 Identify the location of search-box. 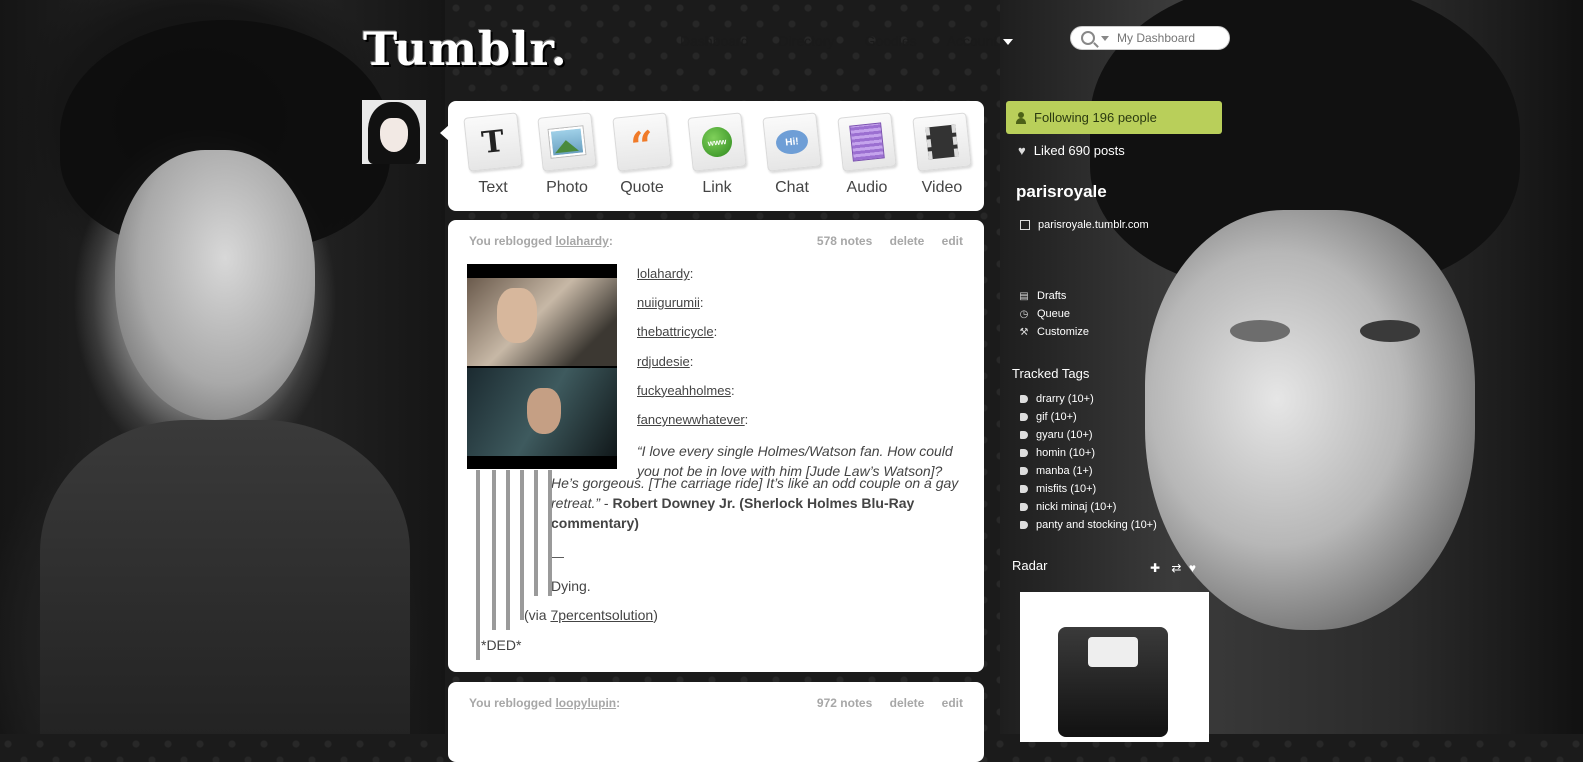
(1150, 38).